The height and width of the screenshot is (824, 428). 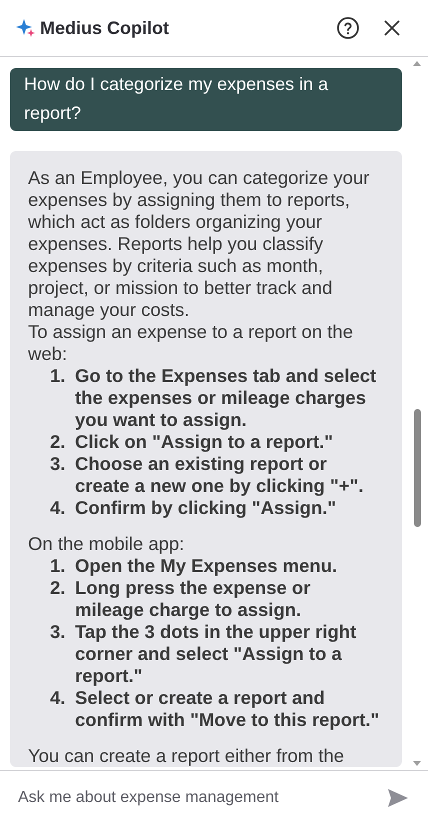 I want to click on send-icon, so click(x=398, y=797).